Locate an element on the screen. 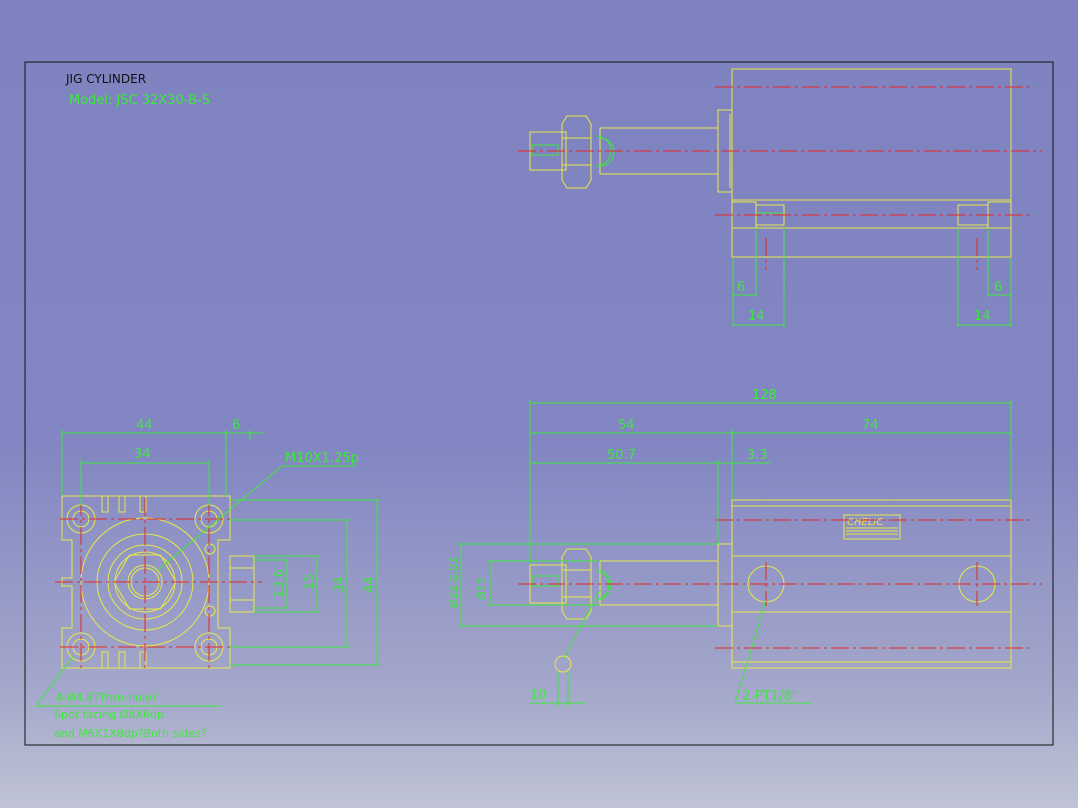  thread-callout: M10X1.25p is located at coordinates (322, 458).